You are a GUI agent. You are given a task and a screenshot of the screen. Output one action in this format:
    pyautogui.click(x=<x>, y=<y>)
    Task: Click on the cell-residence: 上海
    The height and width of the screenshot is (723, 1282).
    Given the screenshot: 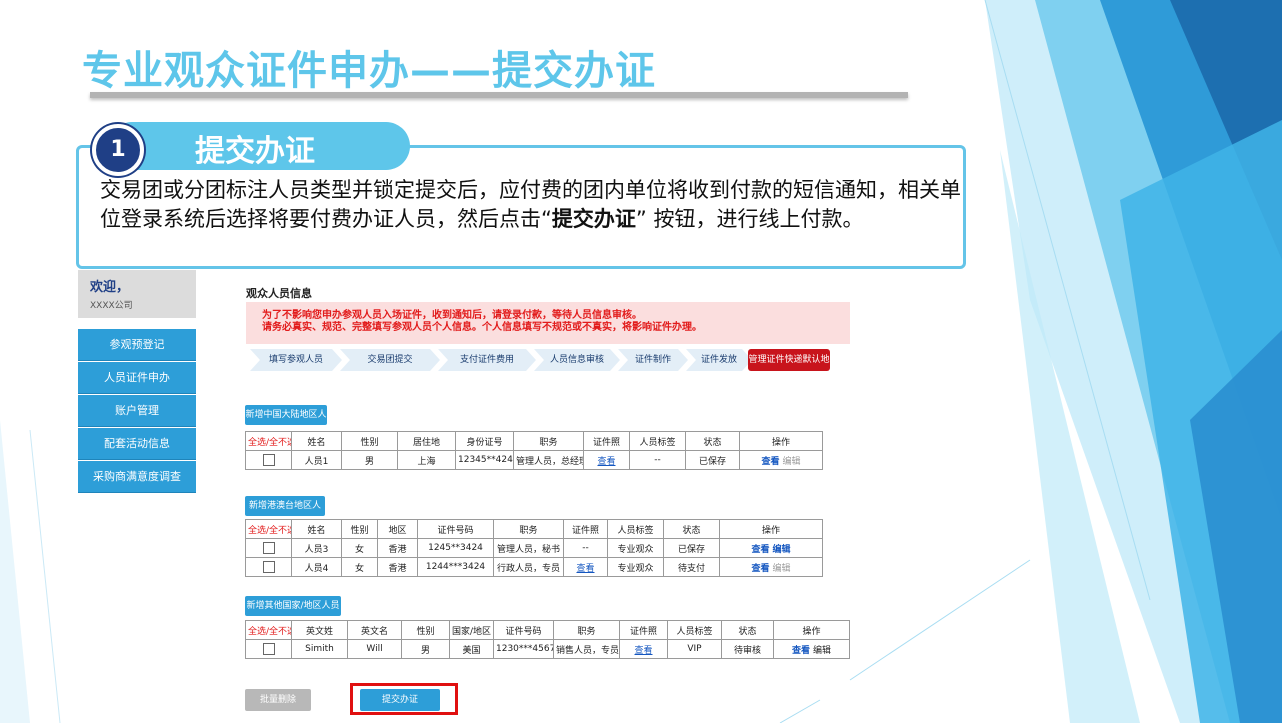 What is the action you would take?
    pyautogui.click(x=426, y=460)
    